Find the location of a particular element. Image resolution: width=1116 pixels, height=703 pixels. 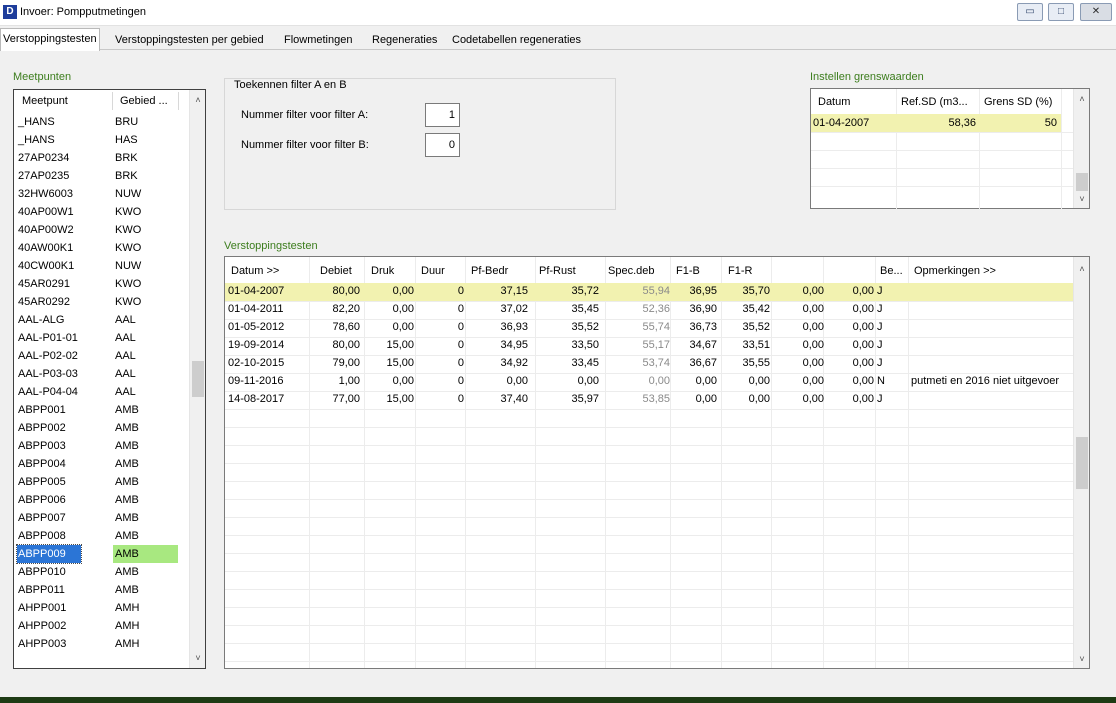

column-header: Pf-Rust is located at coordinates (557, 271).